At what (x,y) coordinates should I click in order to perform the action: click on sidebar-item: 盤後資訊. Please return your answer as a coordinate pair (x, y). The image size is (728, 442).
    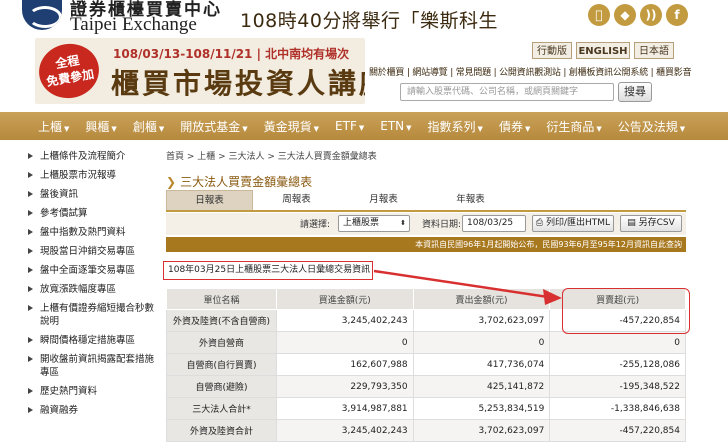
    Looking at the image, I should click on (94, 194).